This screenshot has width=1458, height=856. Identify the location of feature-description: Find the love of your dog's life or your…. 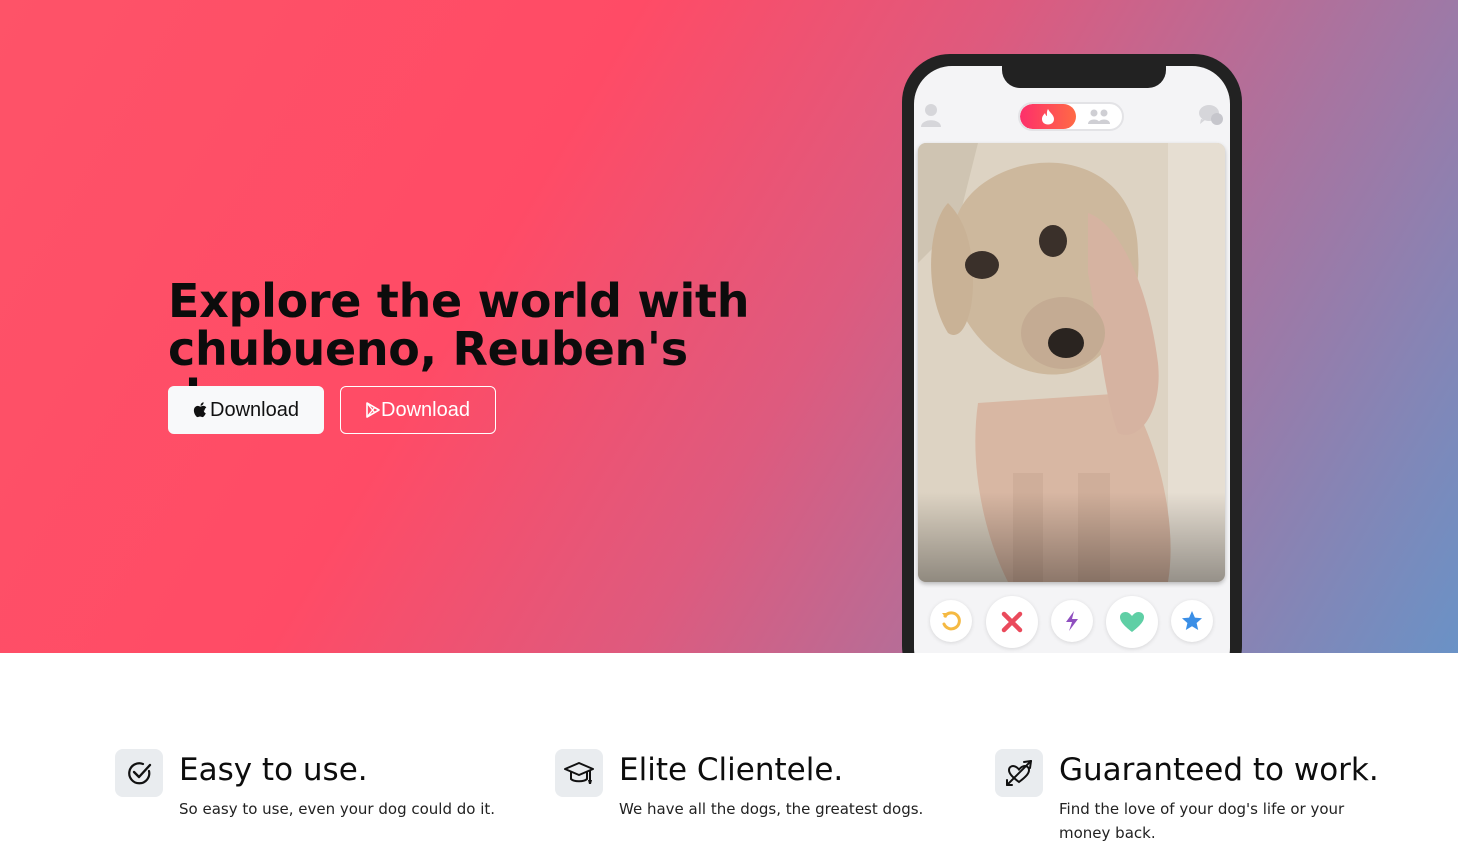
(1202, 821).